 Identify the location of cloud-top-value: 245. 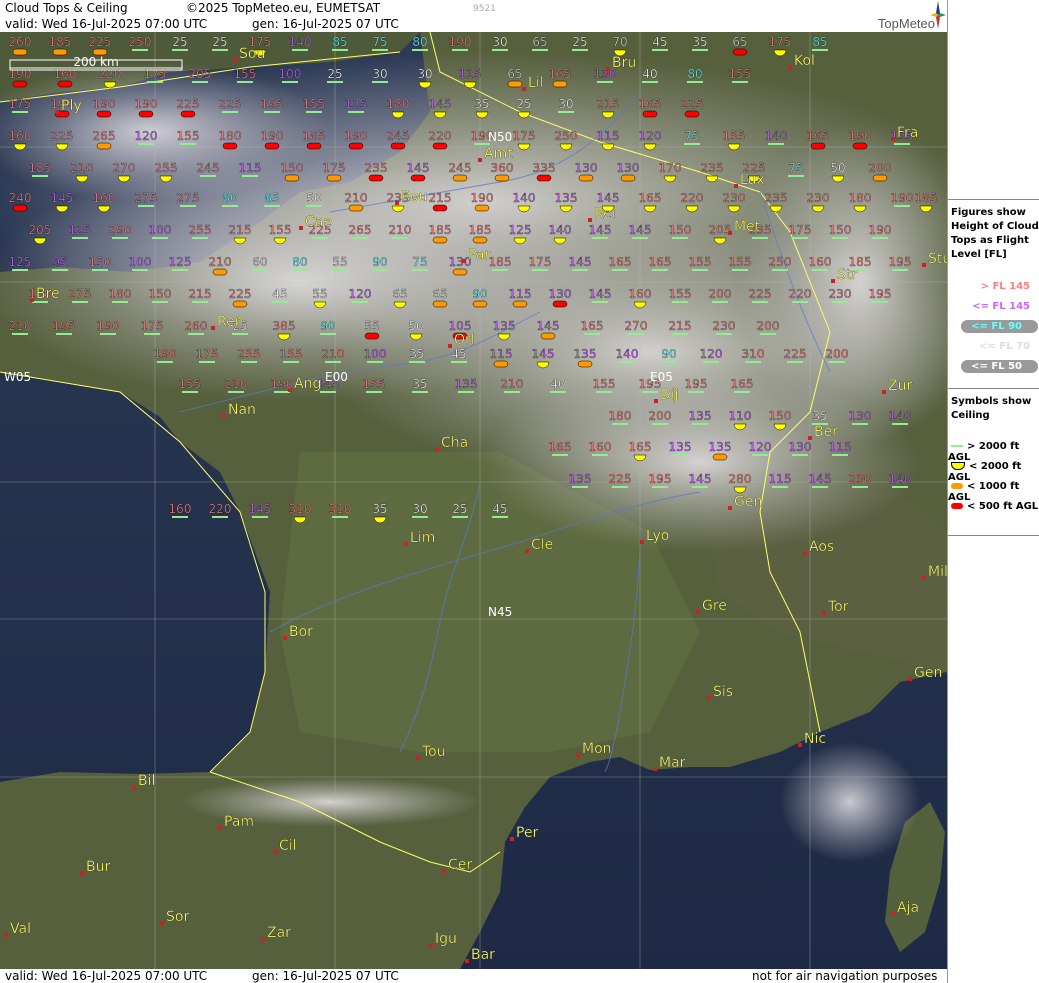
(460, 168).